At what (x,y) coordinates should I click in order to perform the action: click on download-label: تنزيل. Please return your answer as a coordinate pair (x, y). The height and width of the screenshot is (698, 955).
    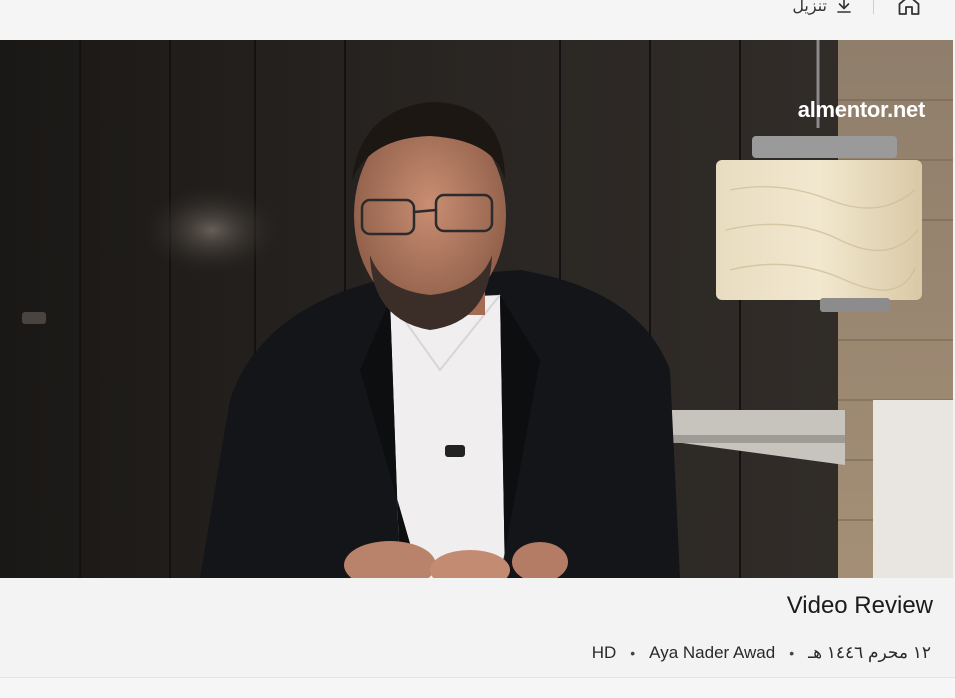
    Looking at the image, I should click on (809, 7).